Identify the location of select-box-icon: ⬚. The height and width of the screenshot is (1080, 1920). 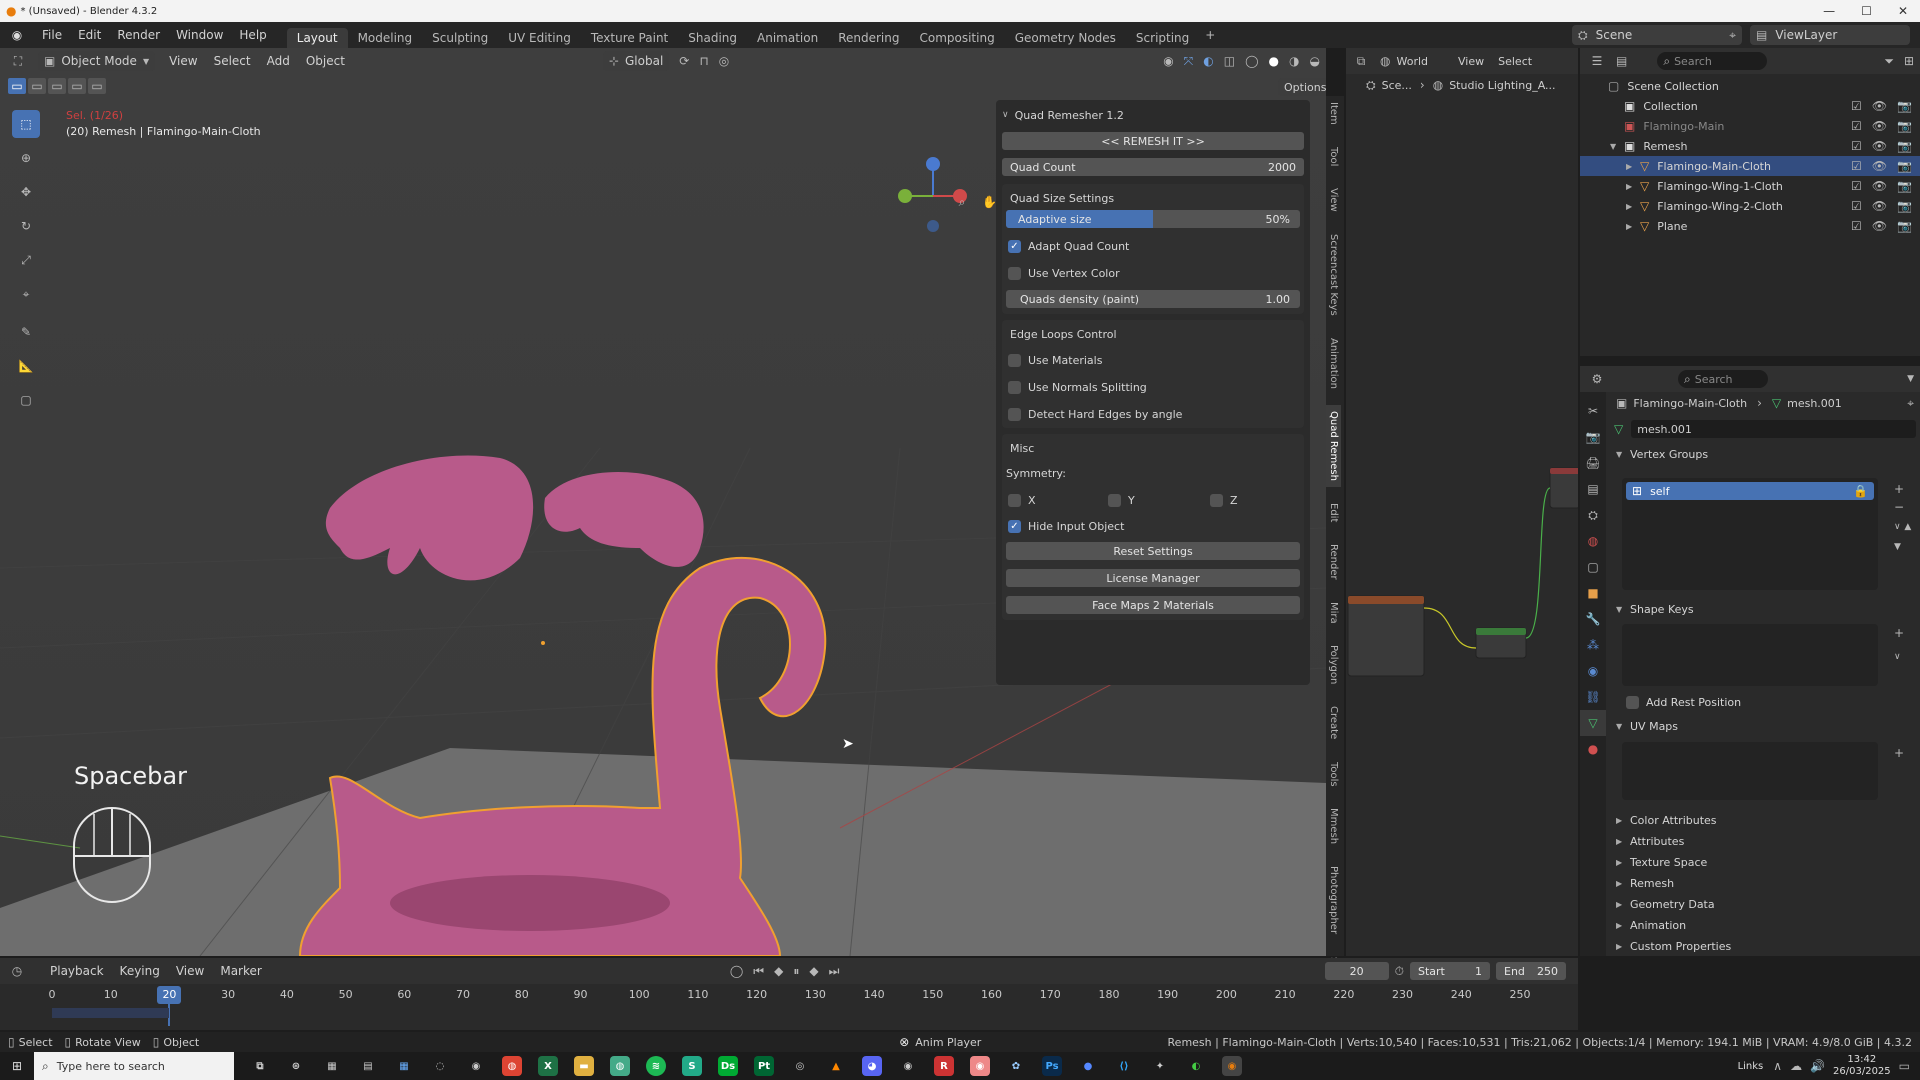
(26, 124).